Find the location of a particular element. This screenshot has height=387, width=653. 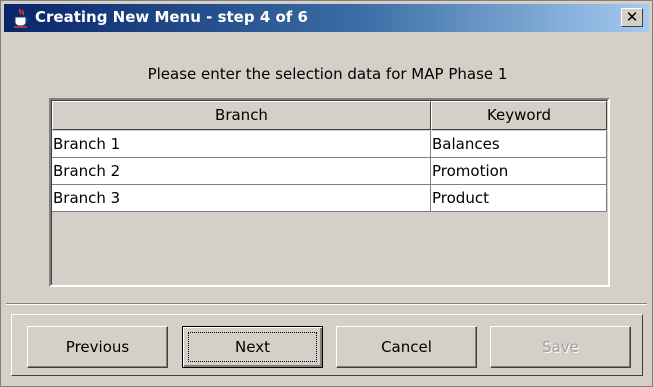

column-header-branch: Branch is located at coordinates (241, 115).